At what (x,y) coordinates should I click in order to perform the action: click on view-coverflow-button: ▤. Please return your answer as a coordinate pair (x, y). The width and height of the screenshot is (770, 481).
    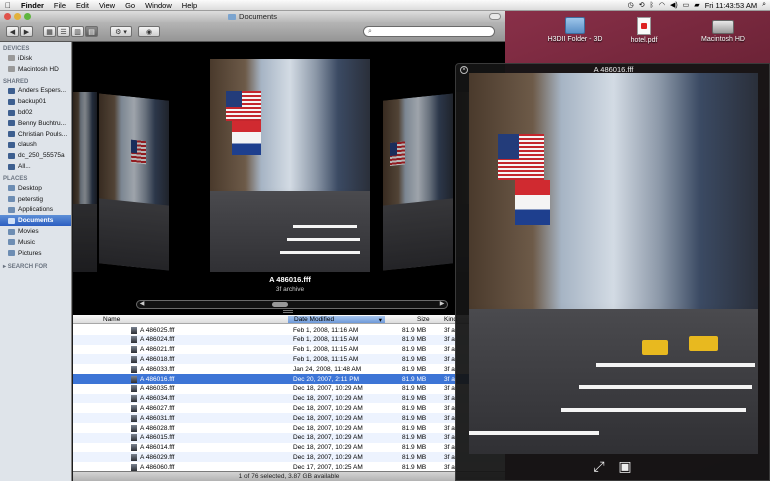
    Looking at the image, I should click on (91, 31).